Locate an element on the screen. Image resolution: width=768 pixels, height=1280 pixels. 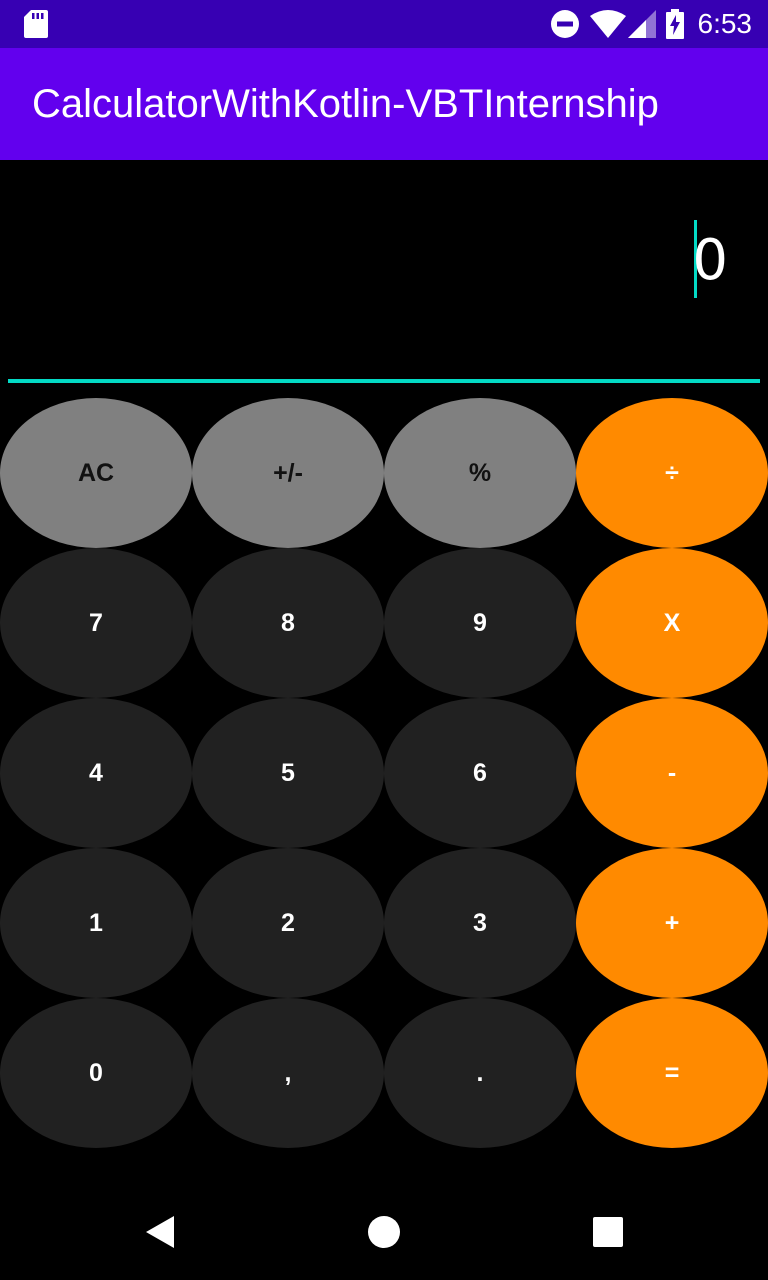
key-6: 6 is located at coordinates (480, 773).